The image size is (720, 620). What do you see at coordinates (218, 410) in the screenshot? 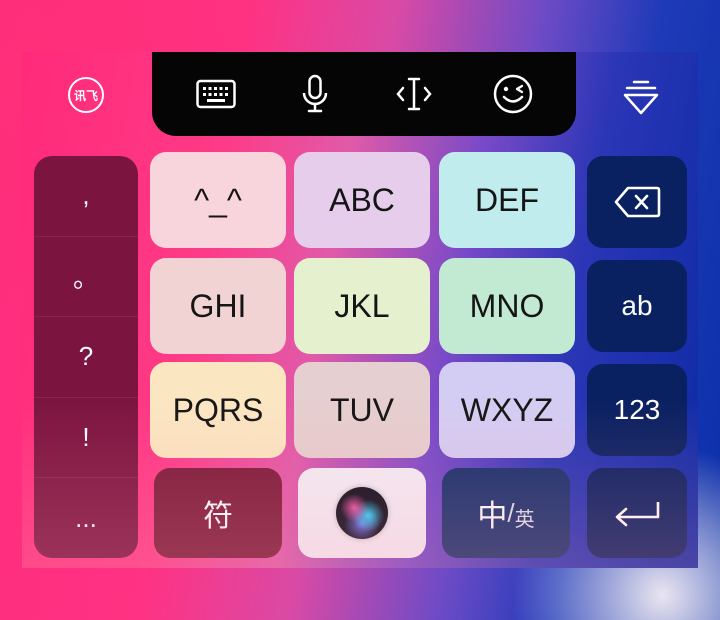
I see `key-pqrs: PQRS` at bounding box center [218, 410].